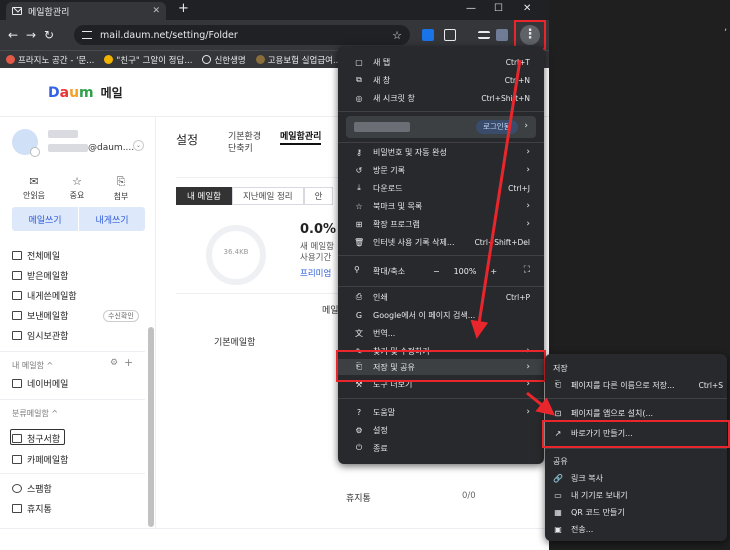 The width and height of the screenshot is (730, 550). Describe the element at coordinates (530, 35) in the screenshot. I see `chrome-menu-button: ⋮` at that location.